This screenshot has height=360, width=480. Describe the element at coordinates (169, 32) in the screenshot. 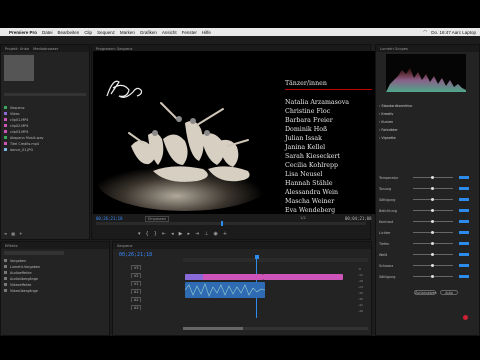

I see `menu-item: Ansicht` at that location.